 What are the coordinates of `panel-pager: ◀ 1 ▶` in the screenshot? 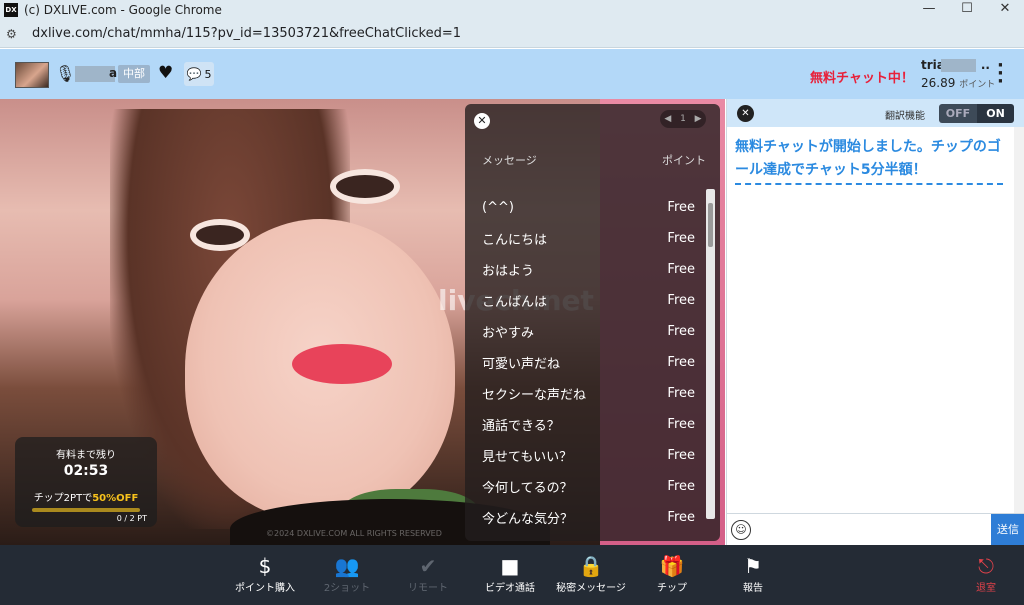 It's located at (683, 119).